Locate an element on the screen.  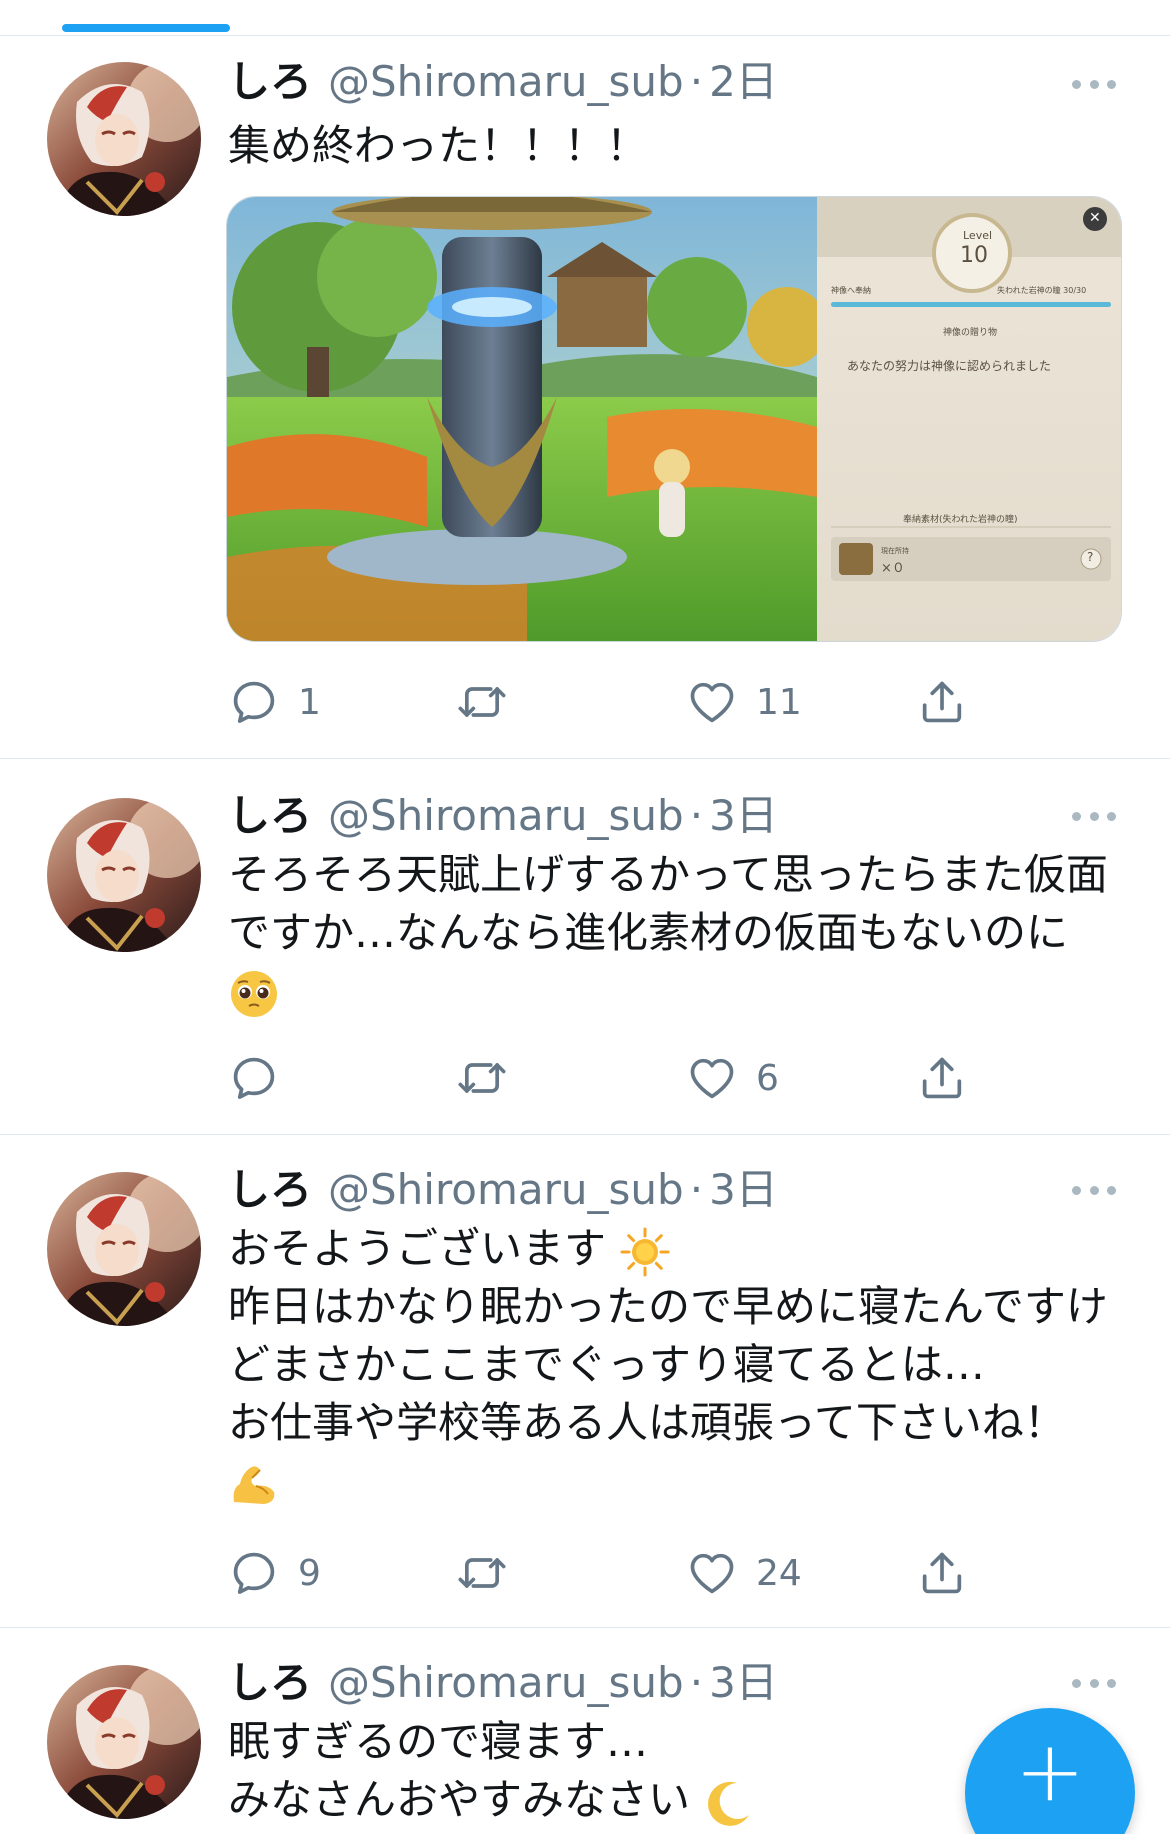
tweet-text-line: ですか…なんなら進化素材の仮面もないのに is located at coordinates (648, 932).